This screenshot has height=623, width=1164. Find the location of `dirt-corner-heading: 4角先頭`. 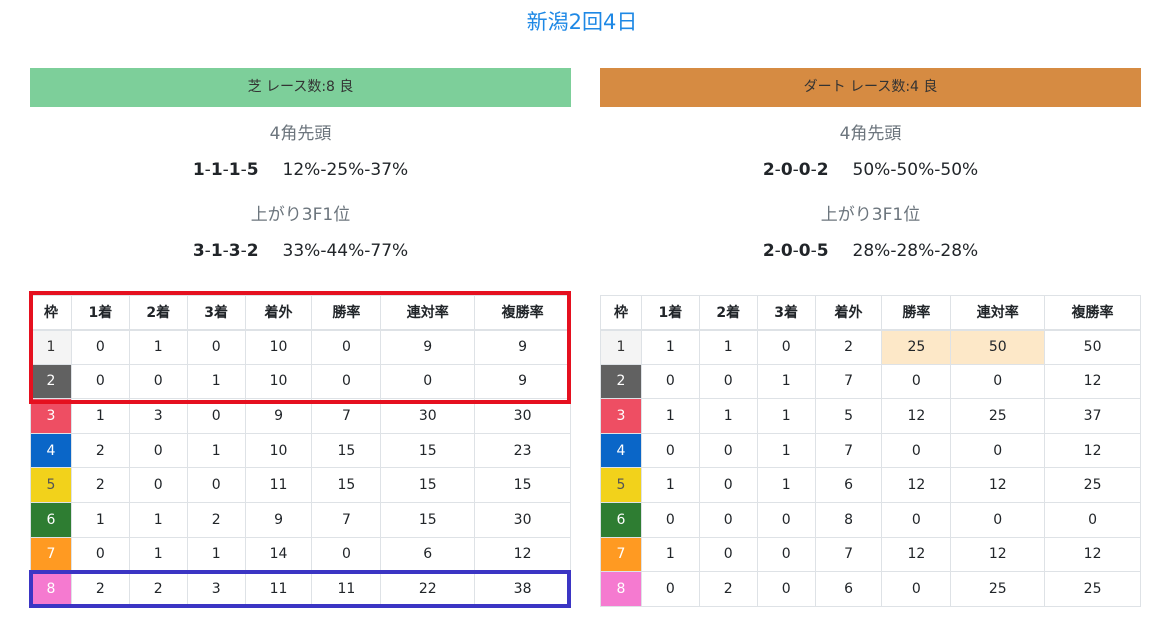

dirt-corner-heading: 4角先頭 is located at coordinates (870, 134).